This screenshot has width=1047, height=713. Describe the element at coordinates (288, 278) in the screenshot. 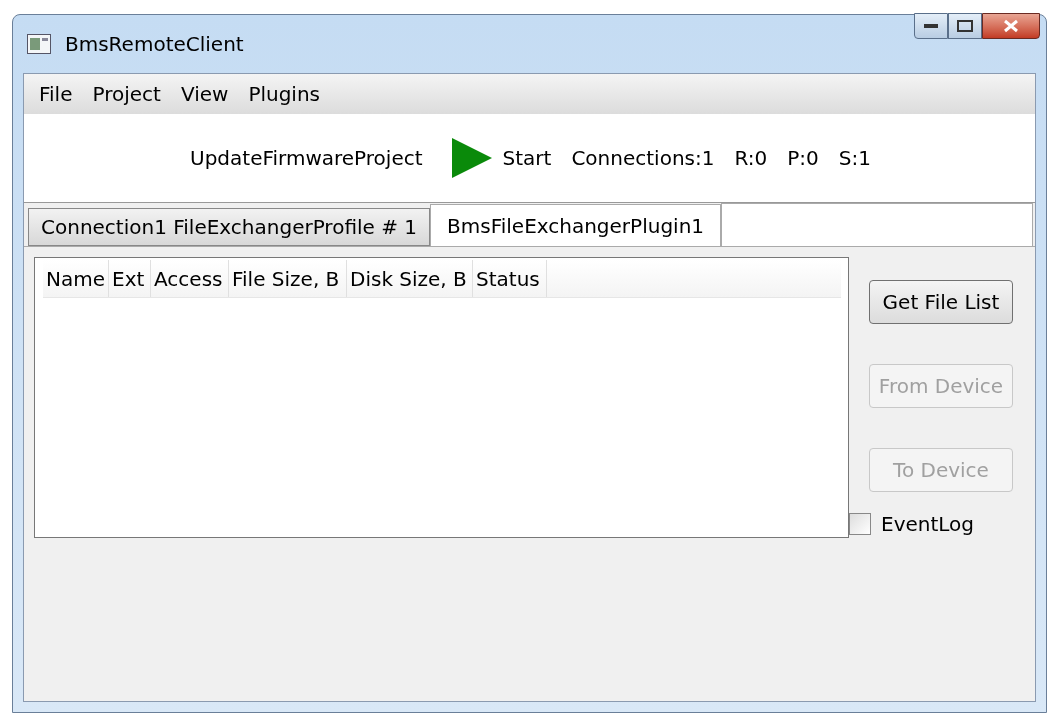

I see `column-header: File Size, B` at that location.